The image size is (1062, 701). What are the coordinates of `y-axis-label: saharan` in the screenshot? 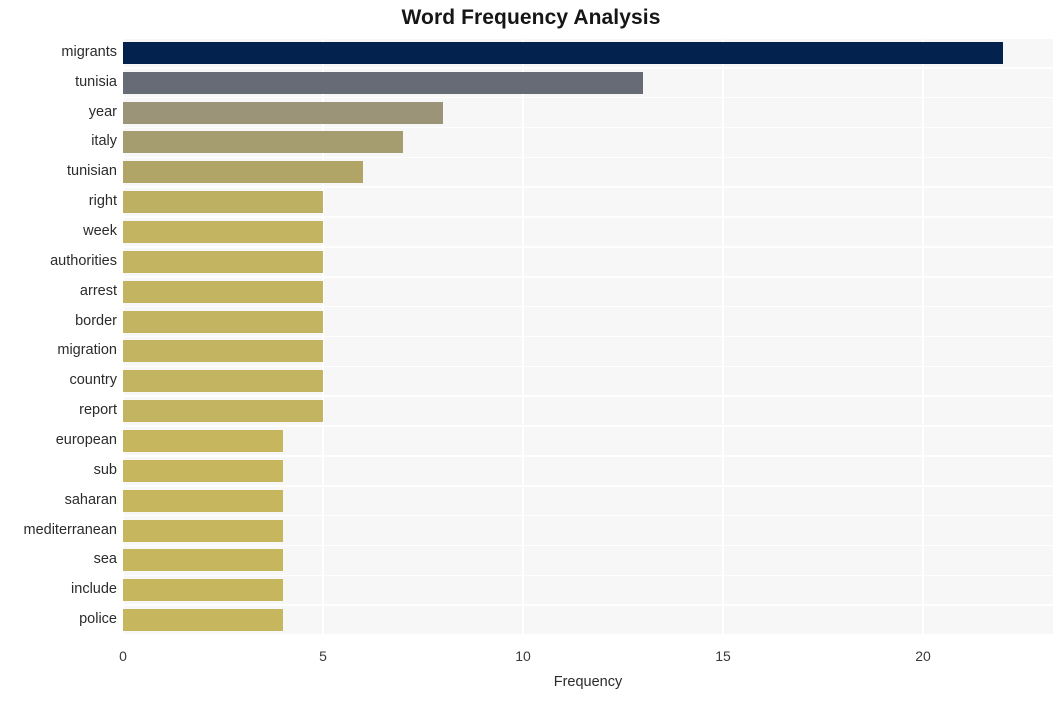 It's located at (90, 499).